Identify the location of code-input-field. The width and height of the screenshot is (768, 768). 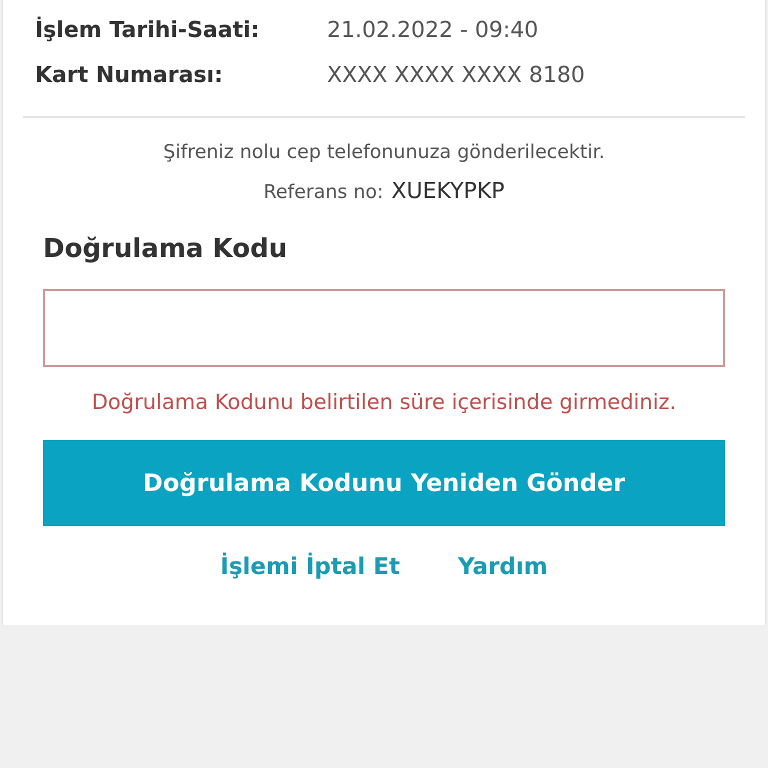
(384, 327).